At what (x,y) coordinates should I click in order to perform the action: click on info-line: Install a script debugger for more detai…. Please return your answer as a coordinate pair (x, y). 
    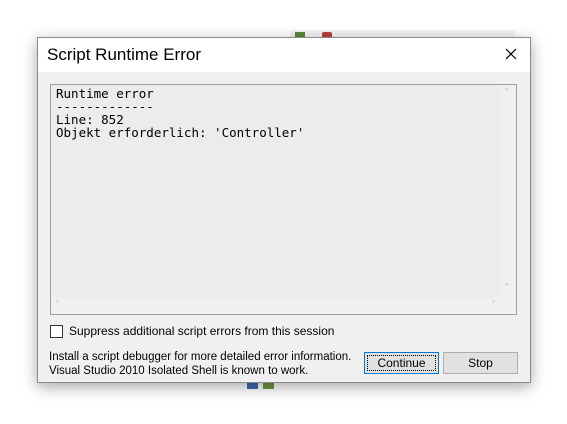
    Looking at the image, I should click on (200, 357).